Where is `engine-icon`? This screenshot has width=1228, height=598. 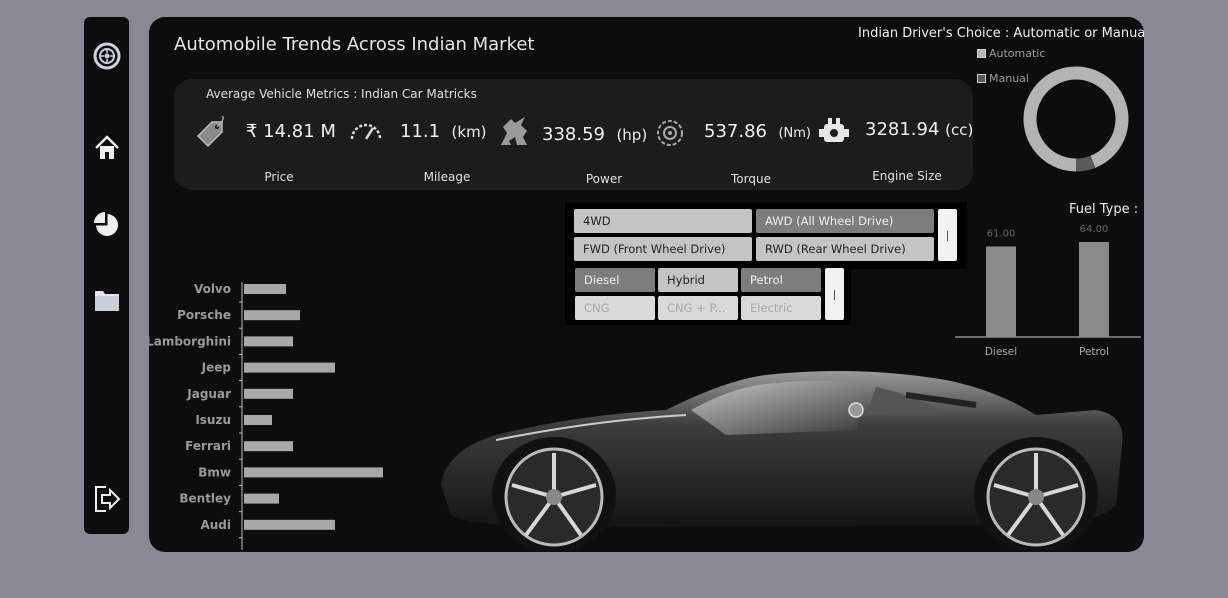
engine-icon is located at coordinates (834, 134).